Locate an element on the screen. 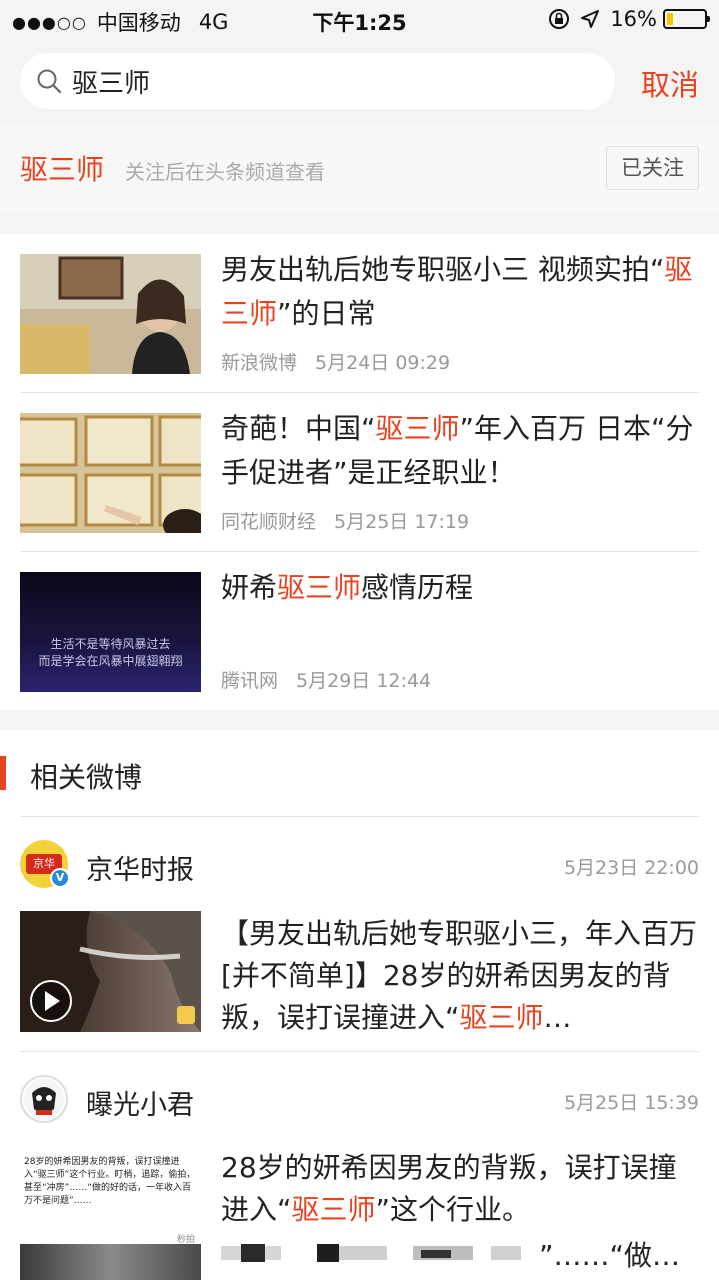 Image resolution: width=719 pixels, height=1280 pixels. news-title: 妍希驱三师感情历程 is located at coordinates (460, 588).